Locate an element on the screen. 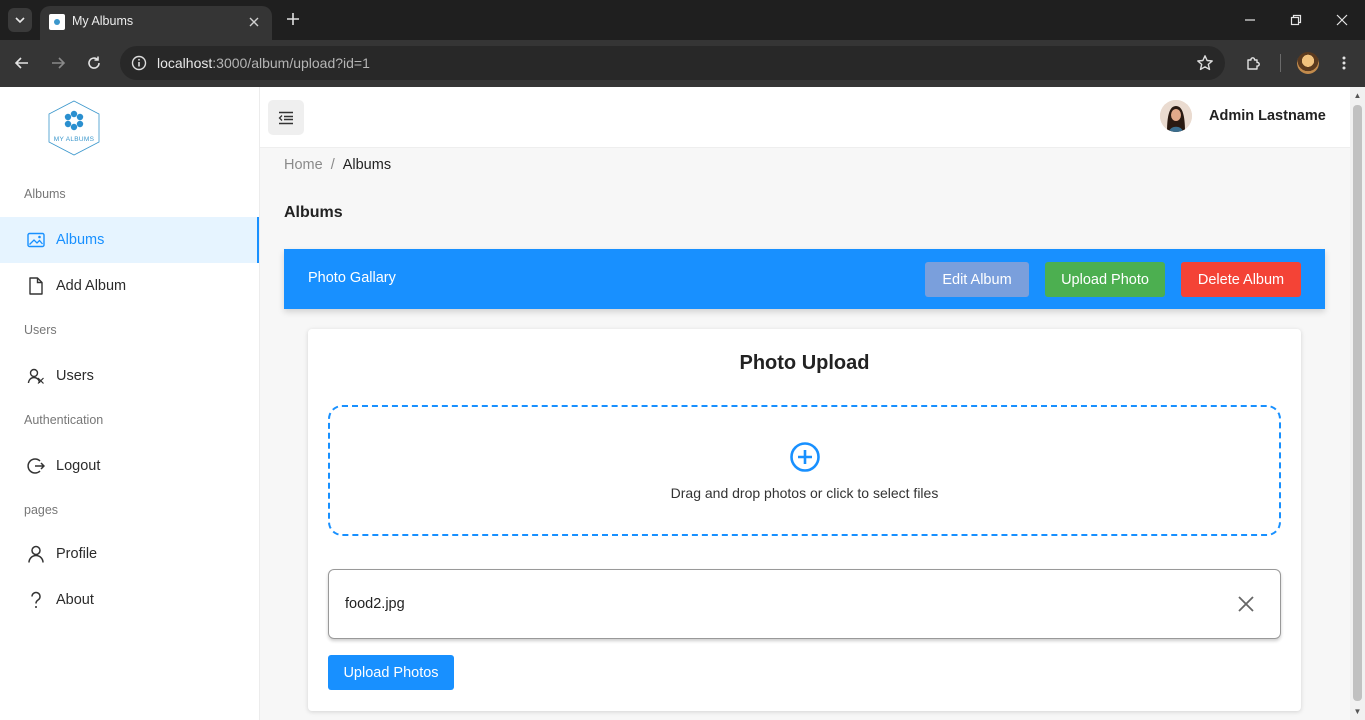 The height and width of the screenshot is (720, 1365). sidebar-item-add-album: Add Album is located at coordinates (129, 286).